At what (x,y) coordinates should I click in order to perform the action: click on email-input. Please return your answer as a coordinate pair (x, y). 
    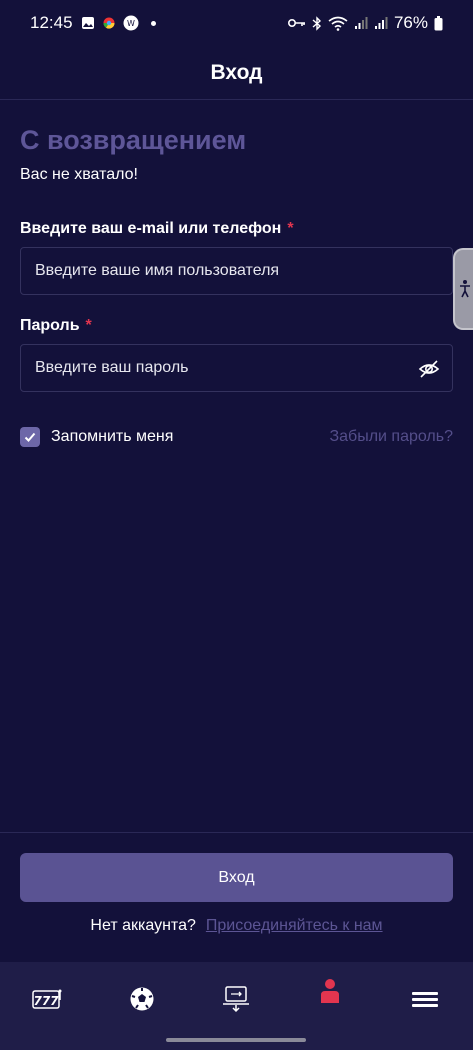
    Looking at the image, I should click on (236, 271).